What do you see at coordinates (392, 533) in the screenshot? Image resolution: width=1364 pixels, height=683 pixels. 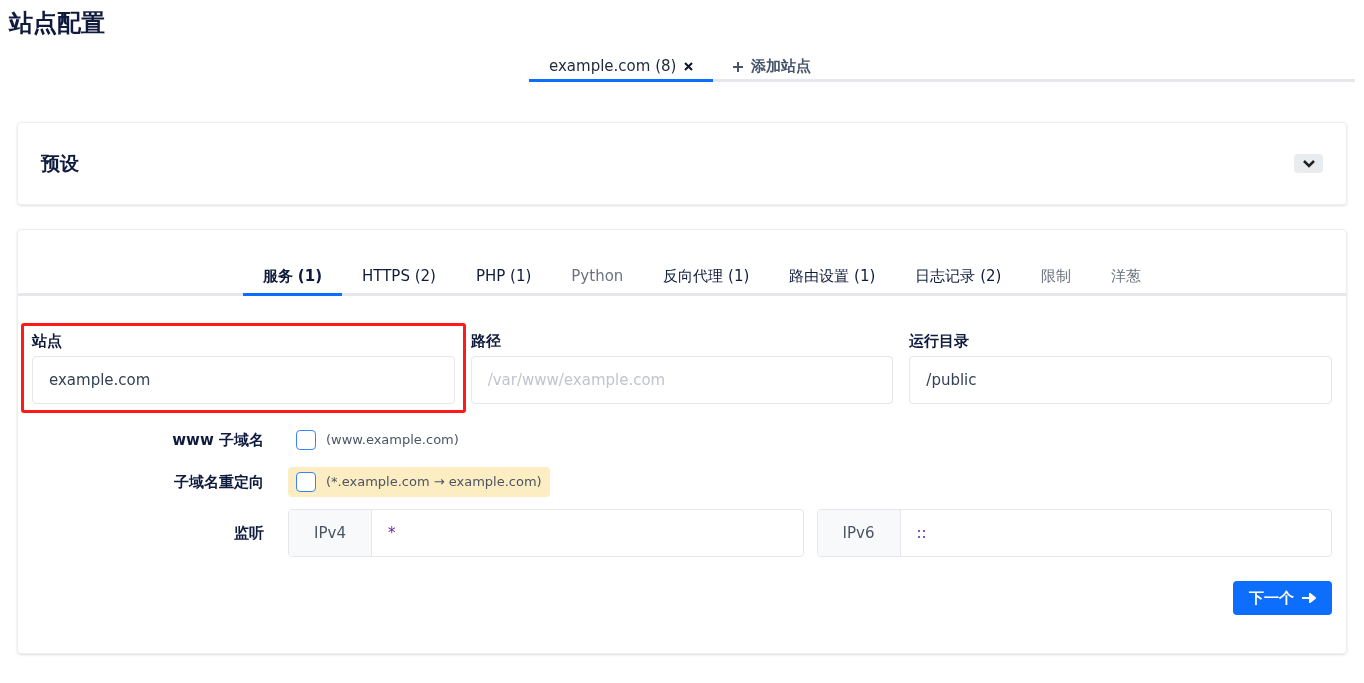 I see `field-value: *` at bounding box center [392, 533].